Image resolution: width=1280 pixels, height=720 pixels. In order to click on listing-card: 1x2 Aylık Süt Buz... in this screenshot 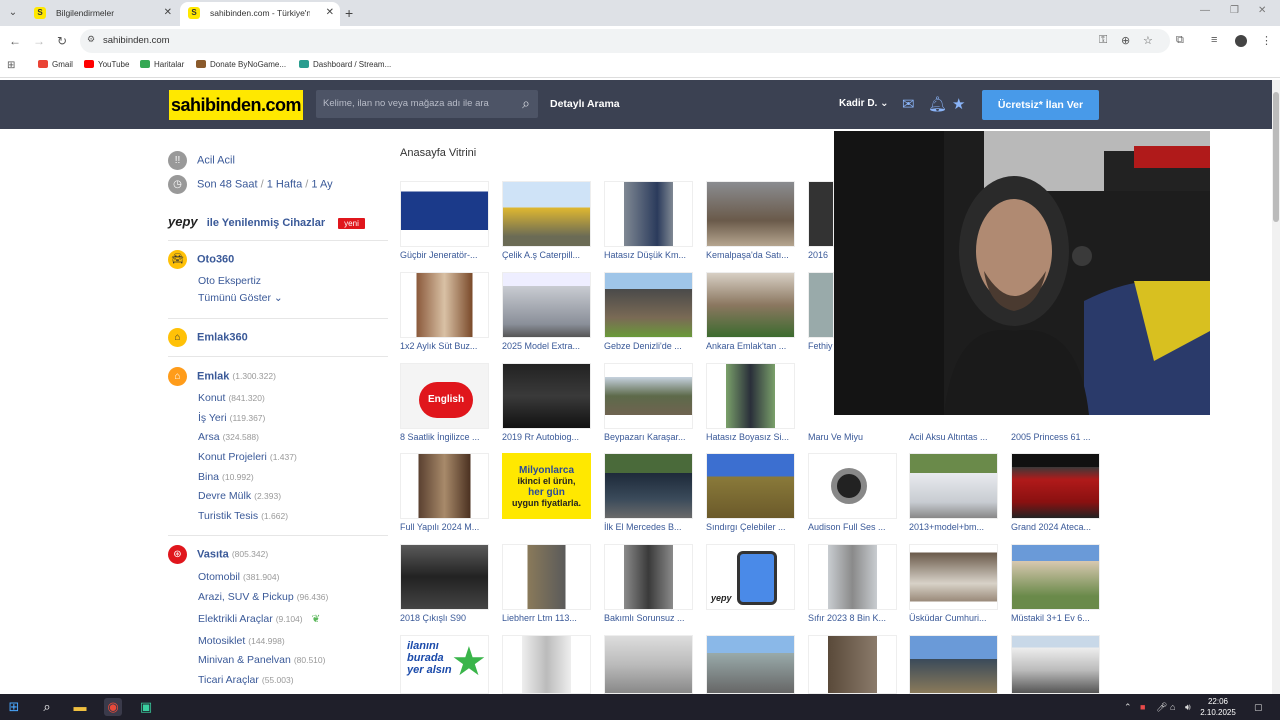, I will do `click(444, 312)`.